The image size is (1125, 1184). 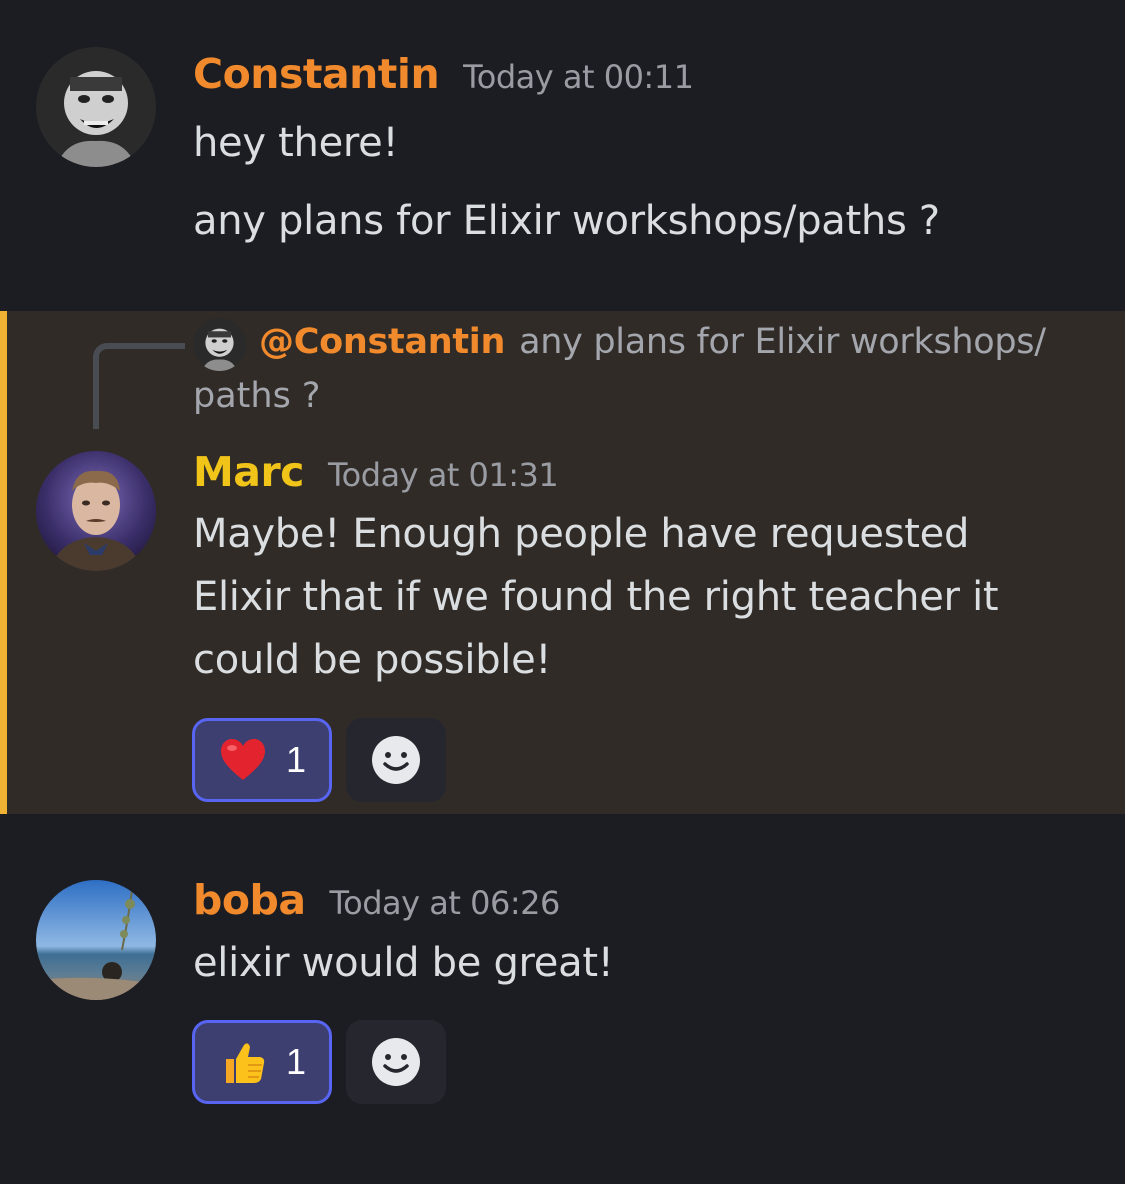 I want to click on message-text-line: any plans for Elixir workshops/paths ?, so click(x=566, y=221).